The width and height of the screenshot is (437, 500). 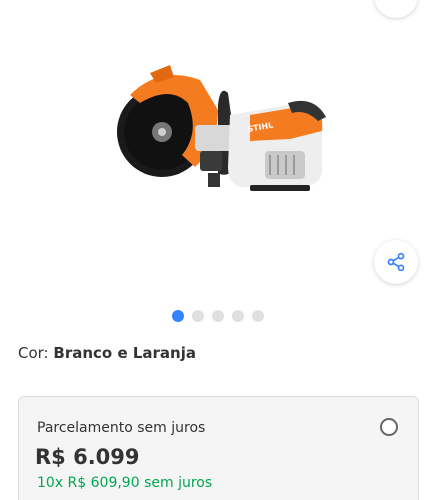 I want to click on color-label: Cor:, so click(x=33, y=353).